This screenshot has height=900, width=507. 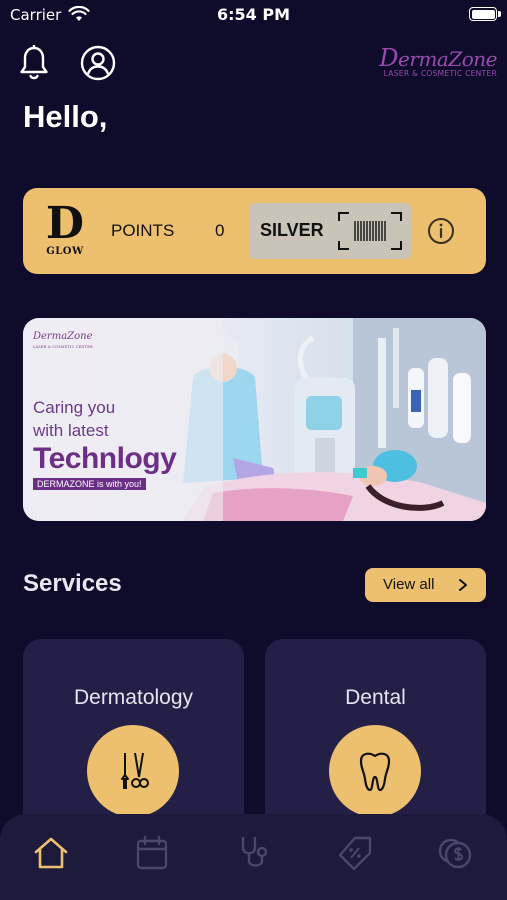 I want to click on user-icon, so click(x=98, y=63).